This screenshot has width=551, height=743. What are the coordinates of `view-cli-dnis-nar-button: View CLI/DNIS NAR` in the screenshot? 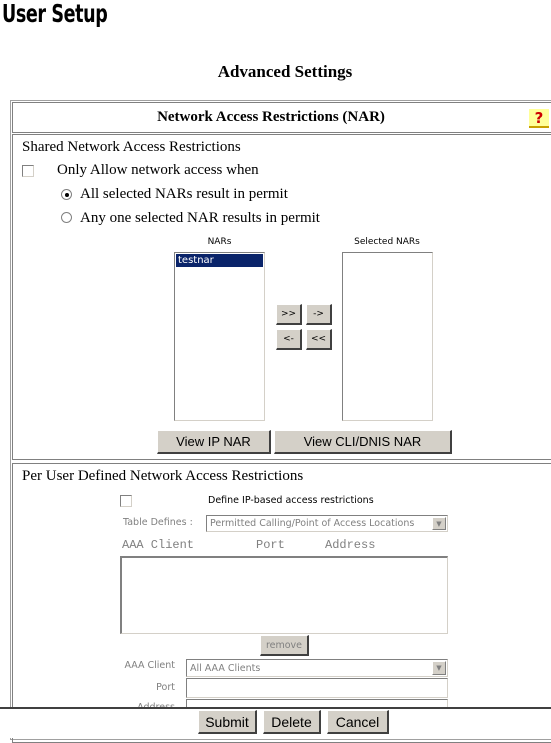 It's located at (363, 442).